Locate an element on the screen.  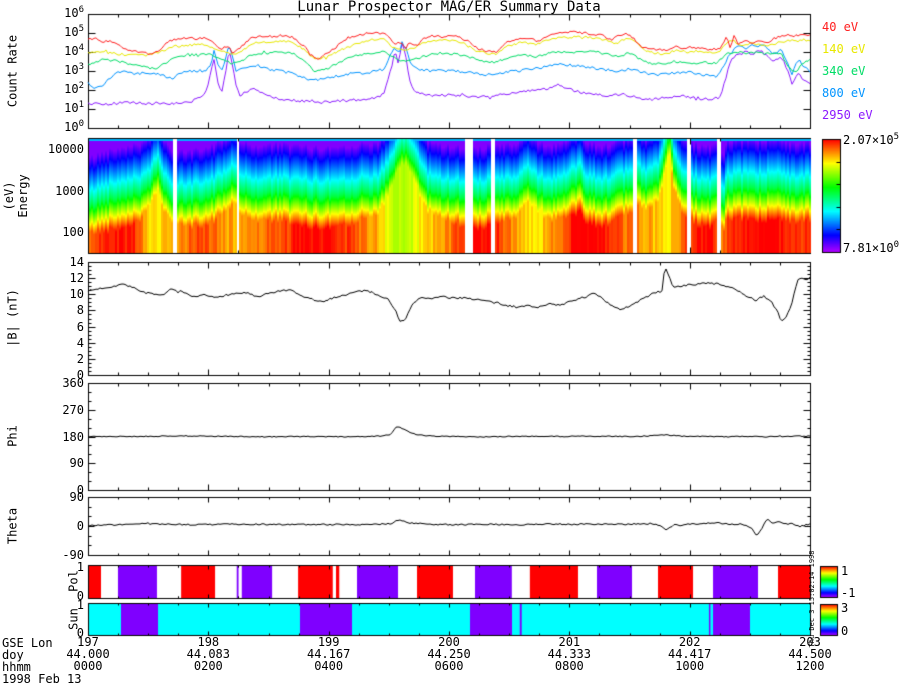
y-tick-label-pol: 1 is located at coordinates (80, 567).